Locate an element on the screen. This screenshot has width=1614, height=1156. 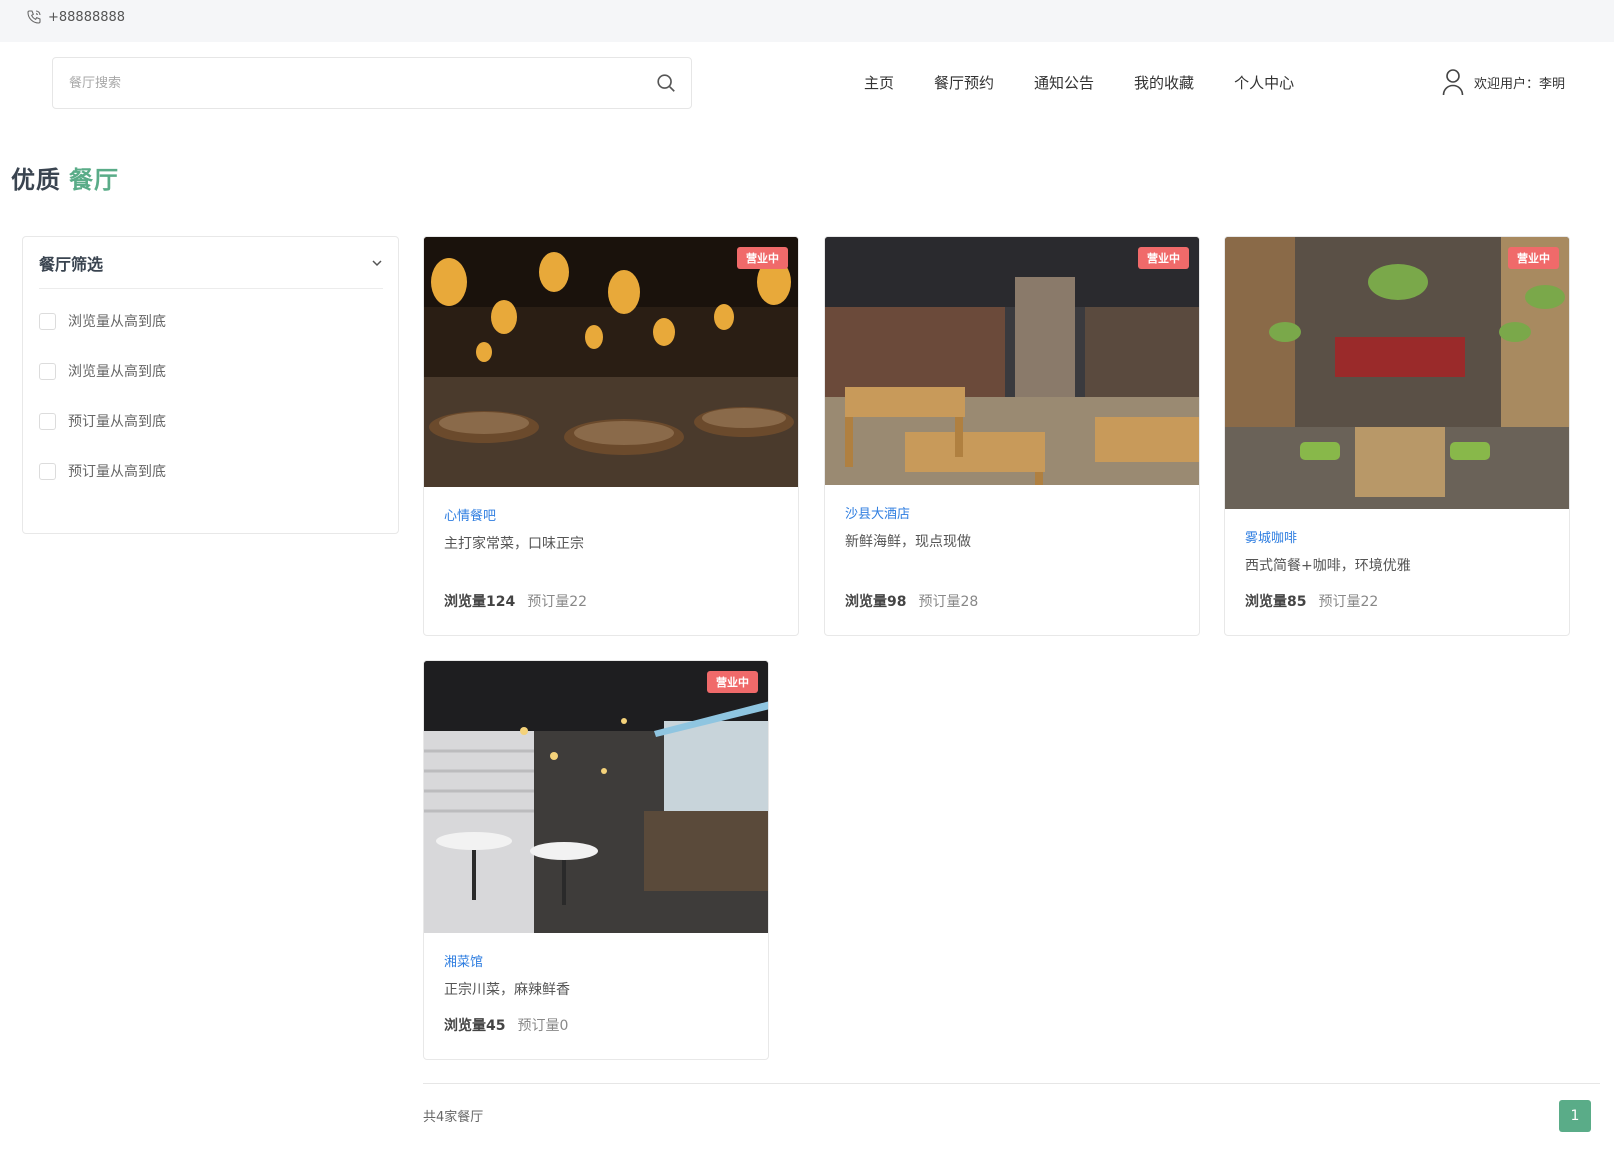
restaurant-card: 营业中 湘菜馆 正宗川菜，麻辣鲜香 浏览量45 预订量0 is located at coordinates (596, 860).